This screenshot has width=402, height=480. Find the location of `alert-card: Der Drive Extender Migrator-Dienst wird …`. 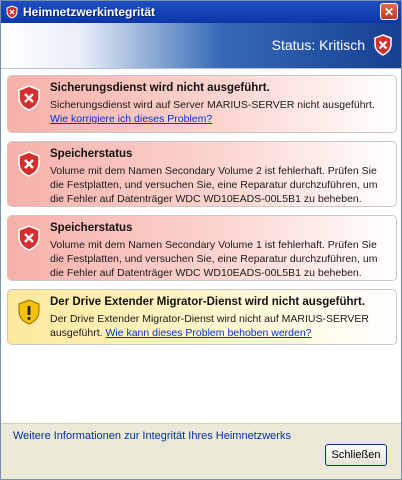

alert-card: Der Drive Extender Migrator-Dienst wird … is located at coordinates (202, 317).